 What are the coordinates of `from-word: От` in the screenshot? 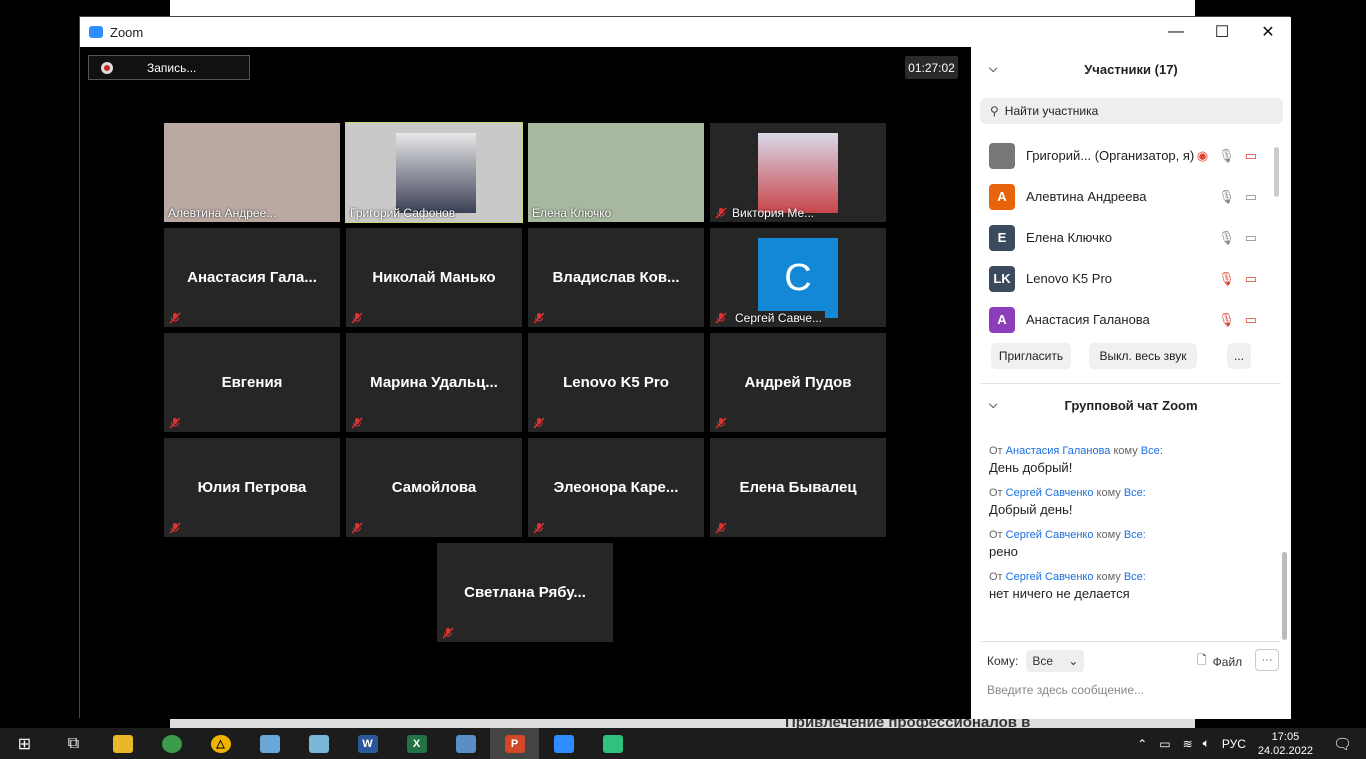 It's located at (996, 577).